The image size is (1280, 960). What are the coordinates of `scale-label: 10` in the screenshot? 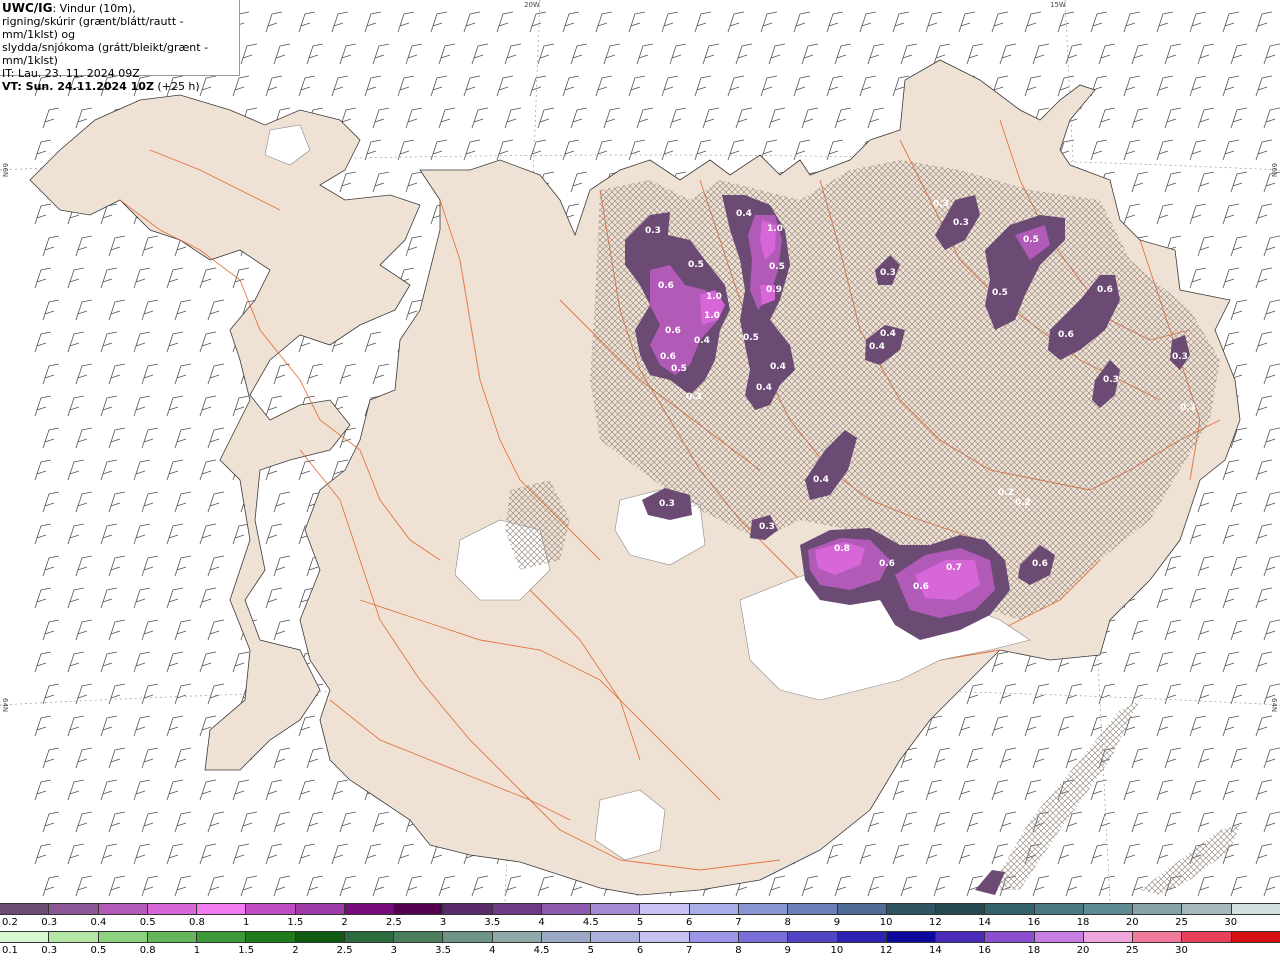 It's located at (886, 922).